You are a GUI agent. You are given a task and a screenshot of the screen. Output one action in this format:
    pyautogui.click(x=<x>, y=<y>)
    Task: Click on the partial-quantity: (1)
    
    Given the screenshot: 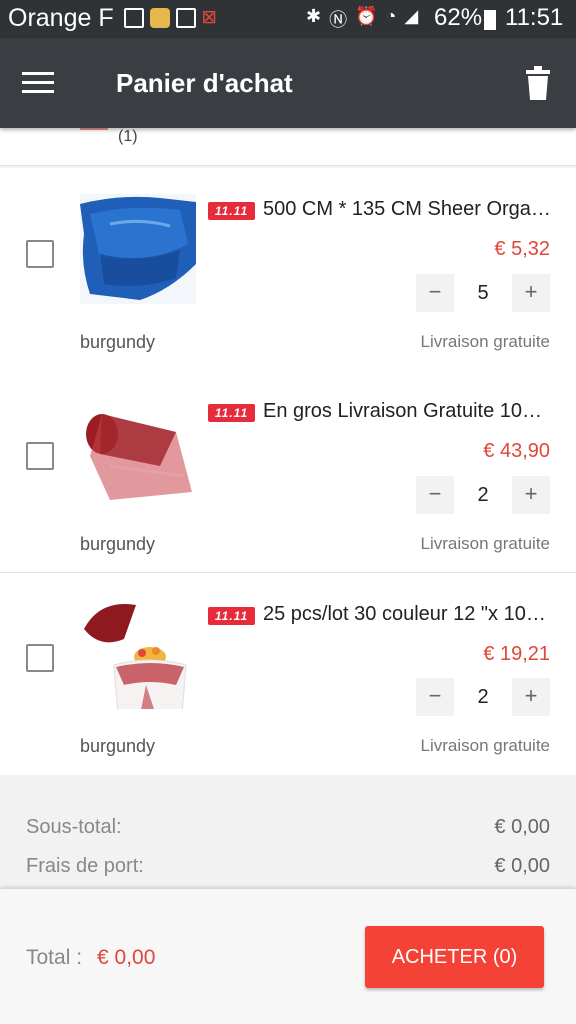 What is the action you would take?
    pyautogui.click(x=128, y=136)
    